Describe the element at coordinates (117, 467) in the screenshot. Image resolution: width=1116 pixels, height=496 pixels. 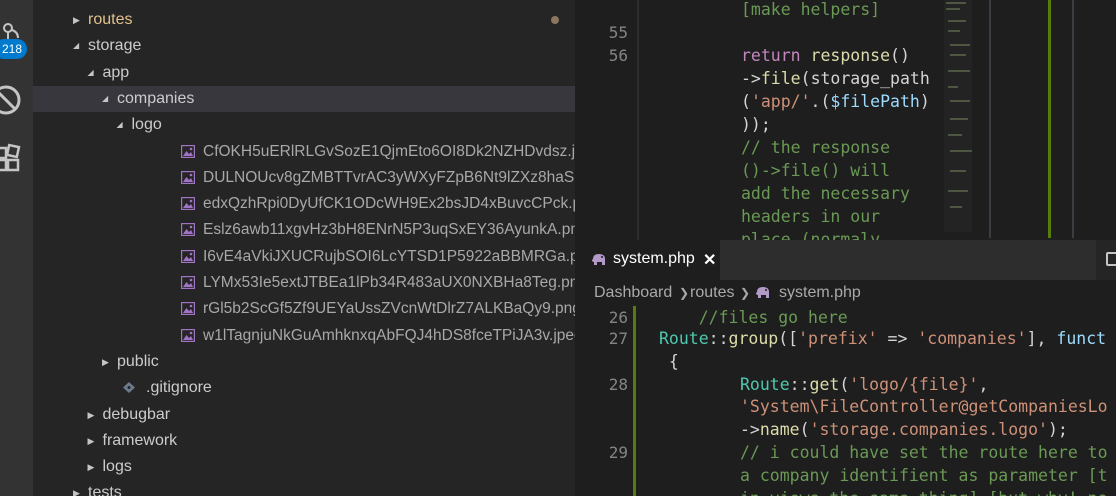
I see `tree-item-label: logs` at that location.